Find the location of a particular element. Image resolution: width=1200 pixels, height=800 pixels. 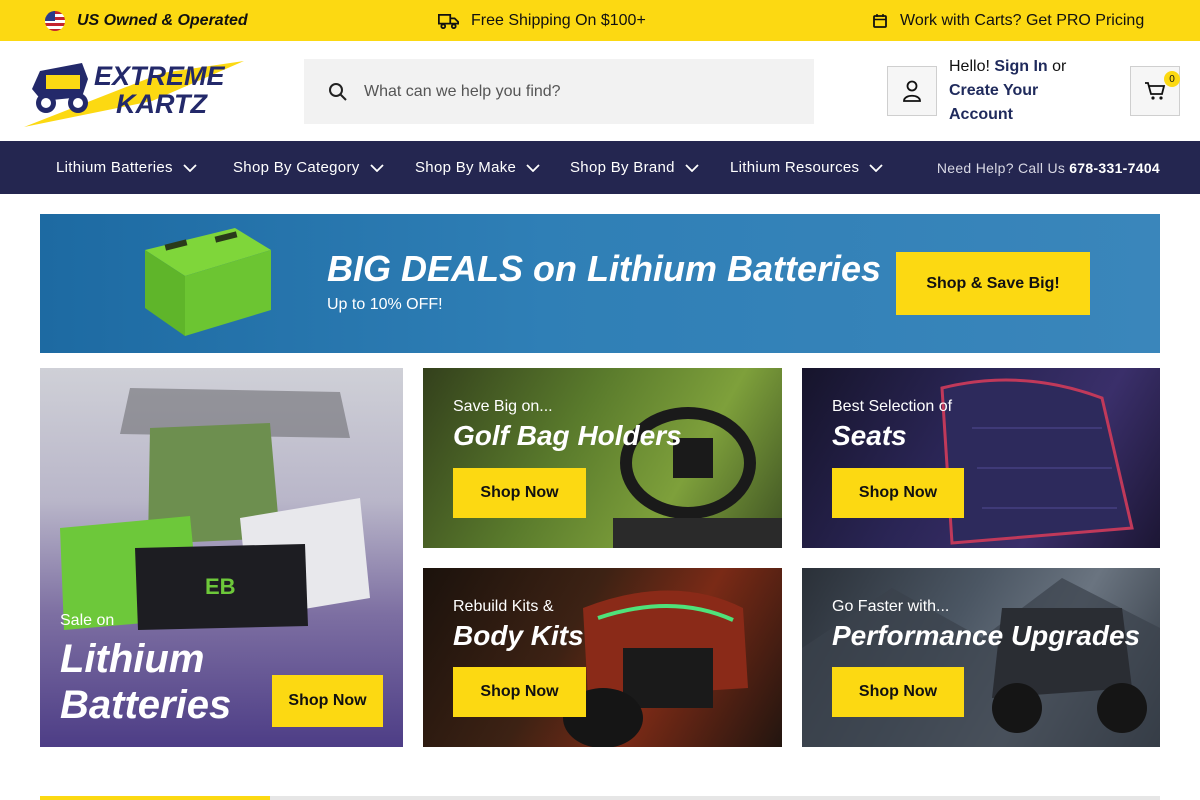

create-account-link: Create Your Account is located at coordinates (993, 102).